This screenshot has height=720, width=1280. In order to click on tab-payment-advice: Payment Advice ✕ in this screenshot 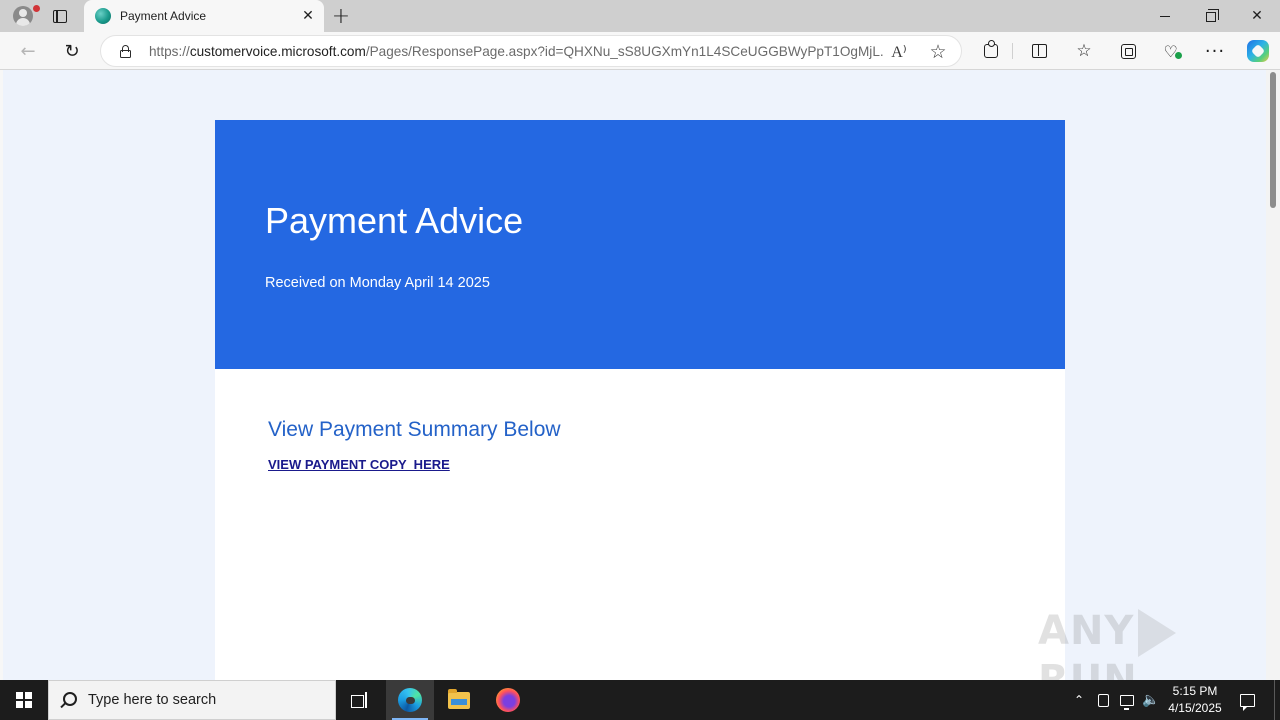, I will do `click(204, 16)`.